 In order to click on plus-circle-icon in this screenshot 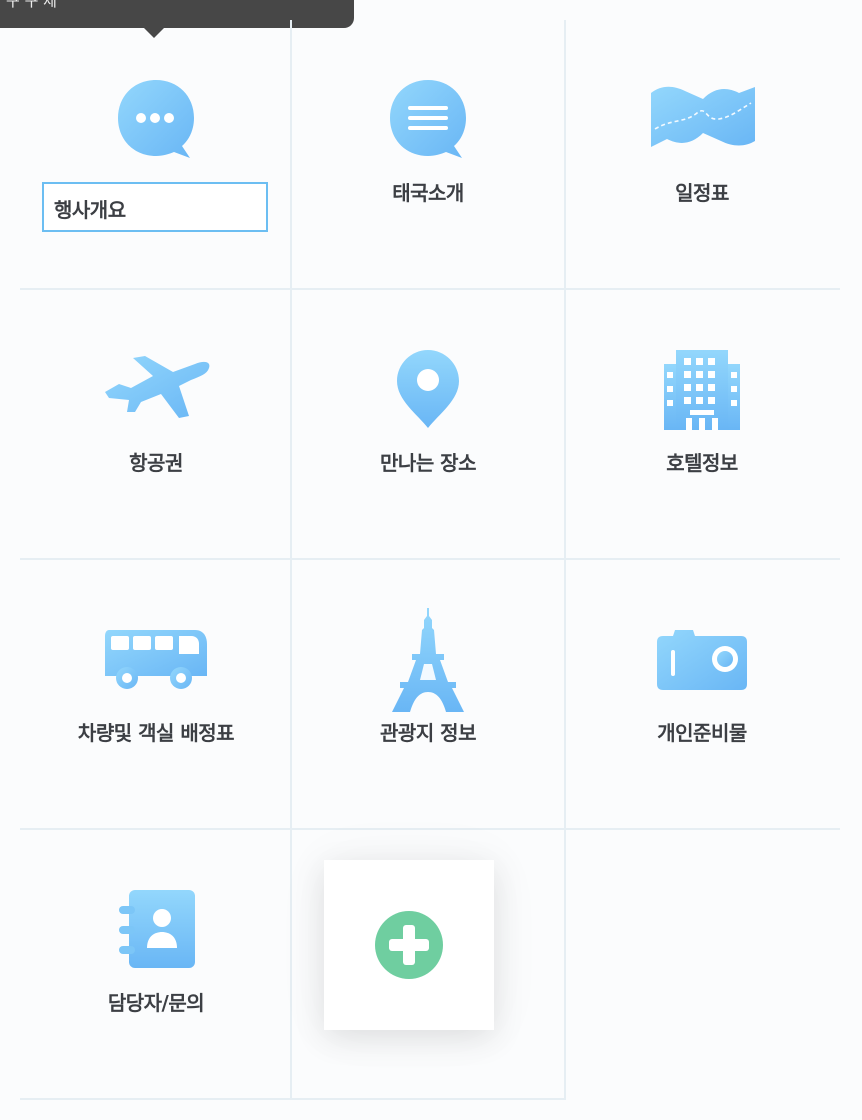, I will do `click(409, 945)`.